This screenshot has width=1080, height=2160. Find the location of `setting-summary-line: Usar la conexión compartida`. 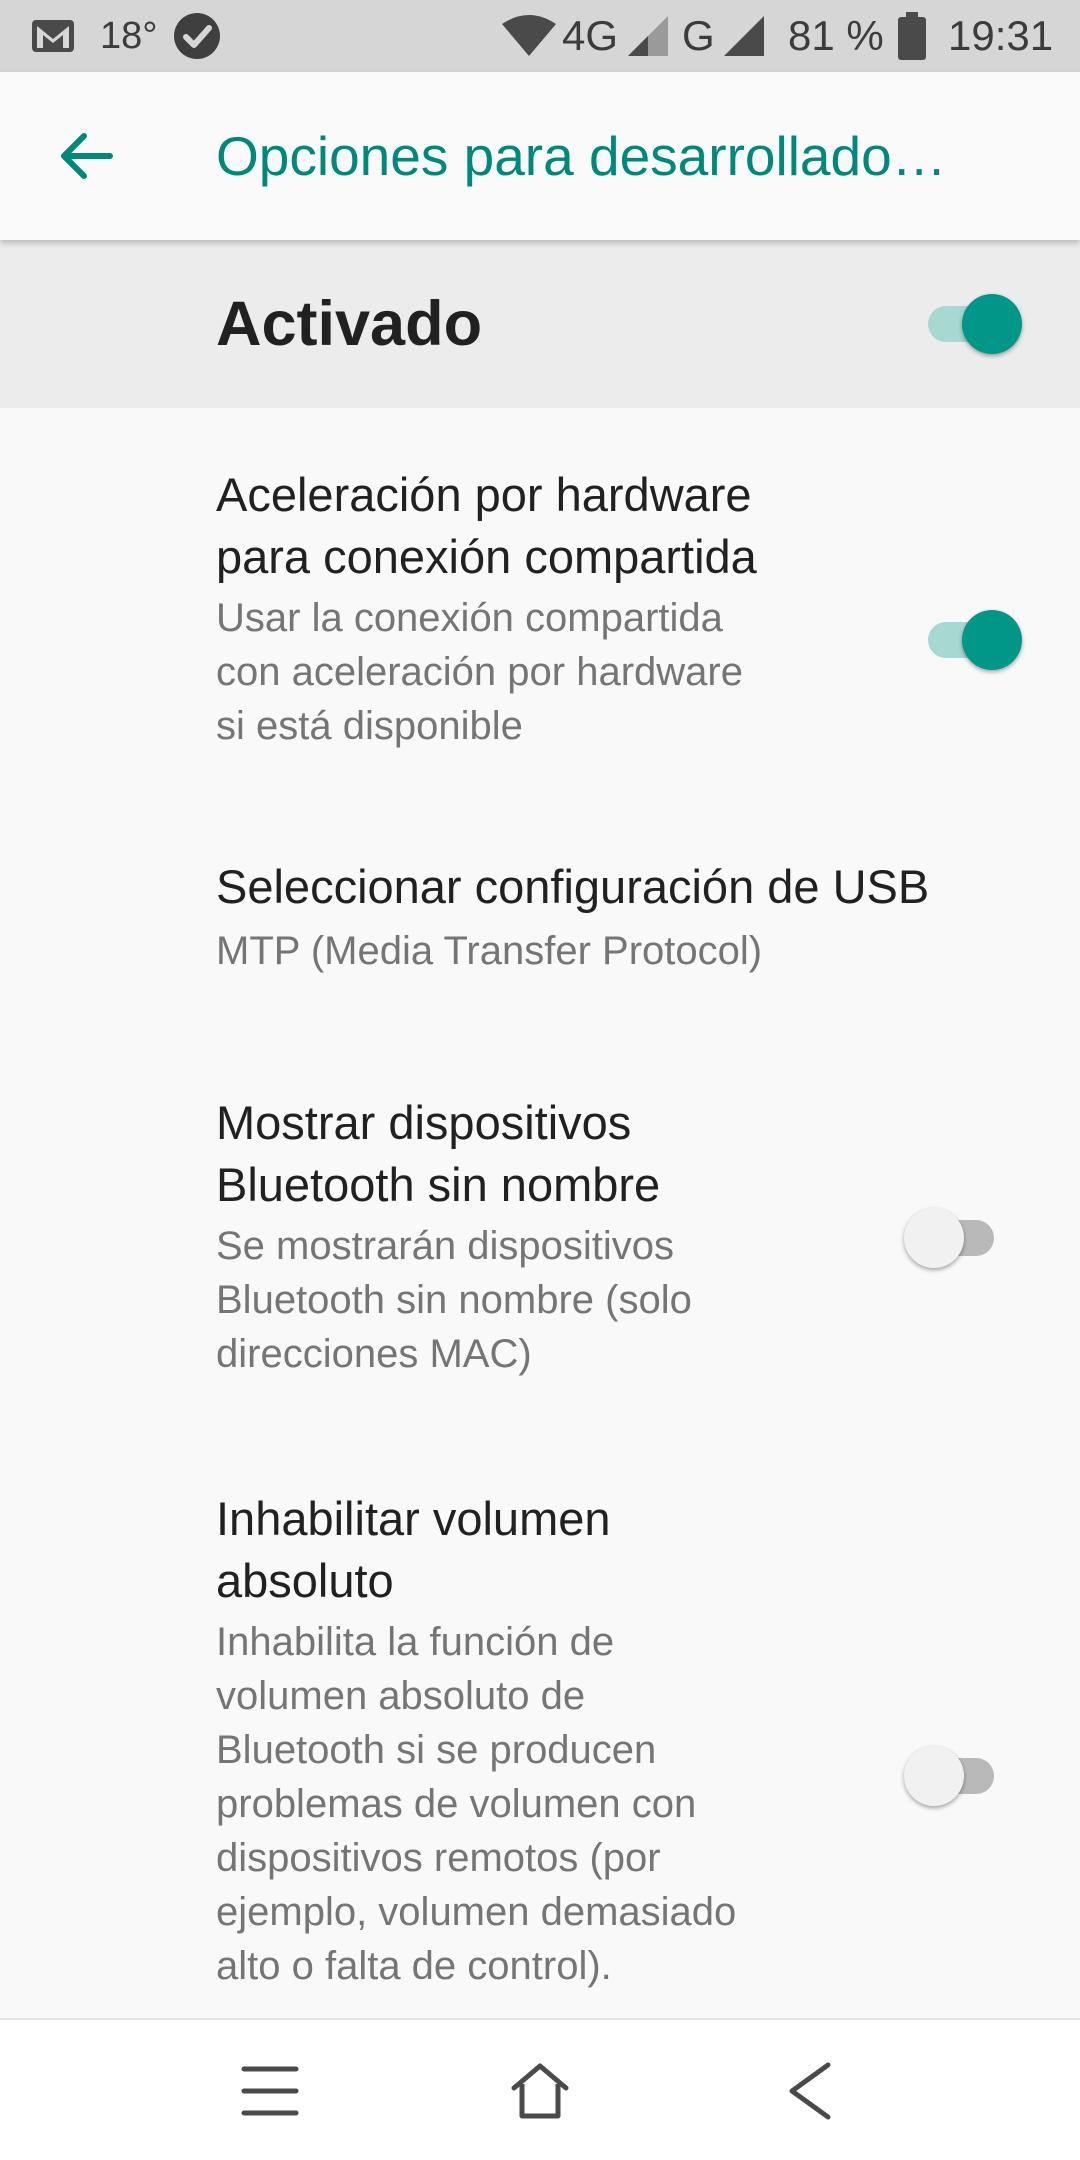

setting-summary-line: Usar la conexión compartida is located at coordinates (469, 618).